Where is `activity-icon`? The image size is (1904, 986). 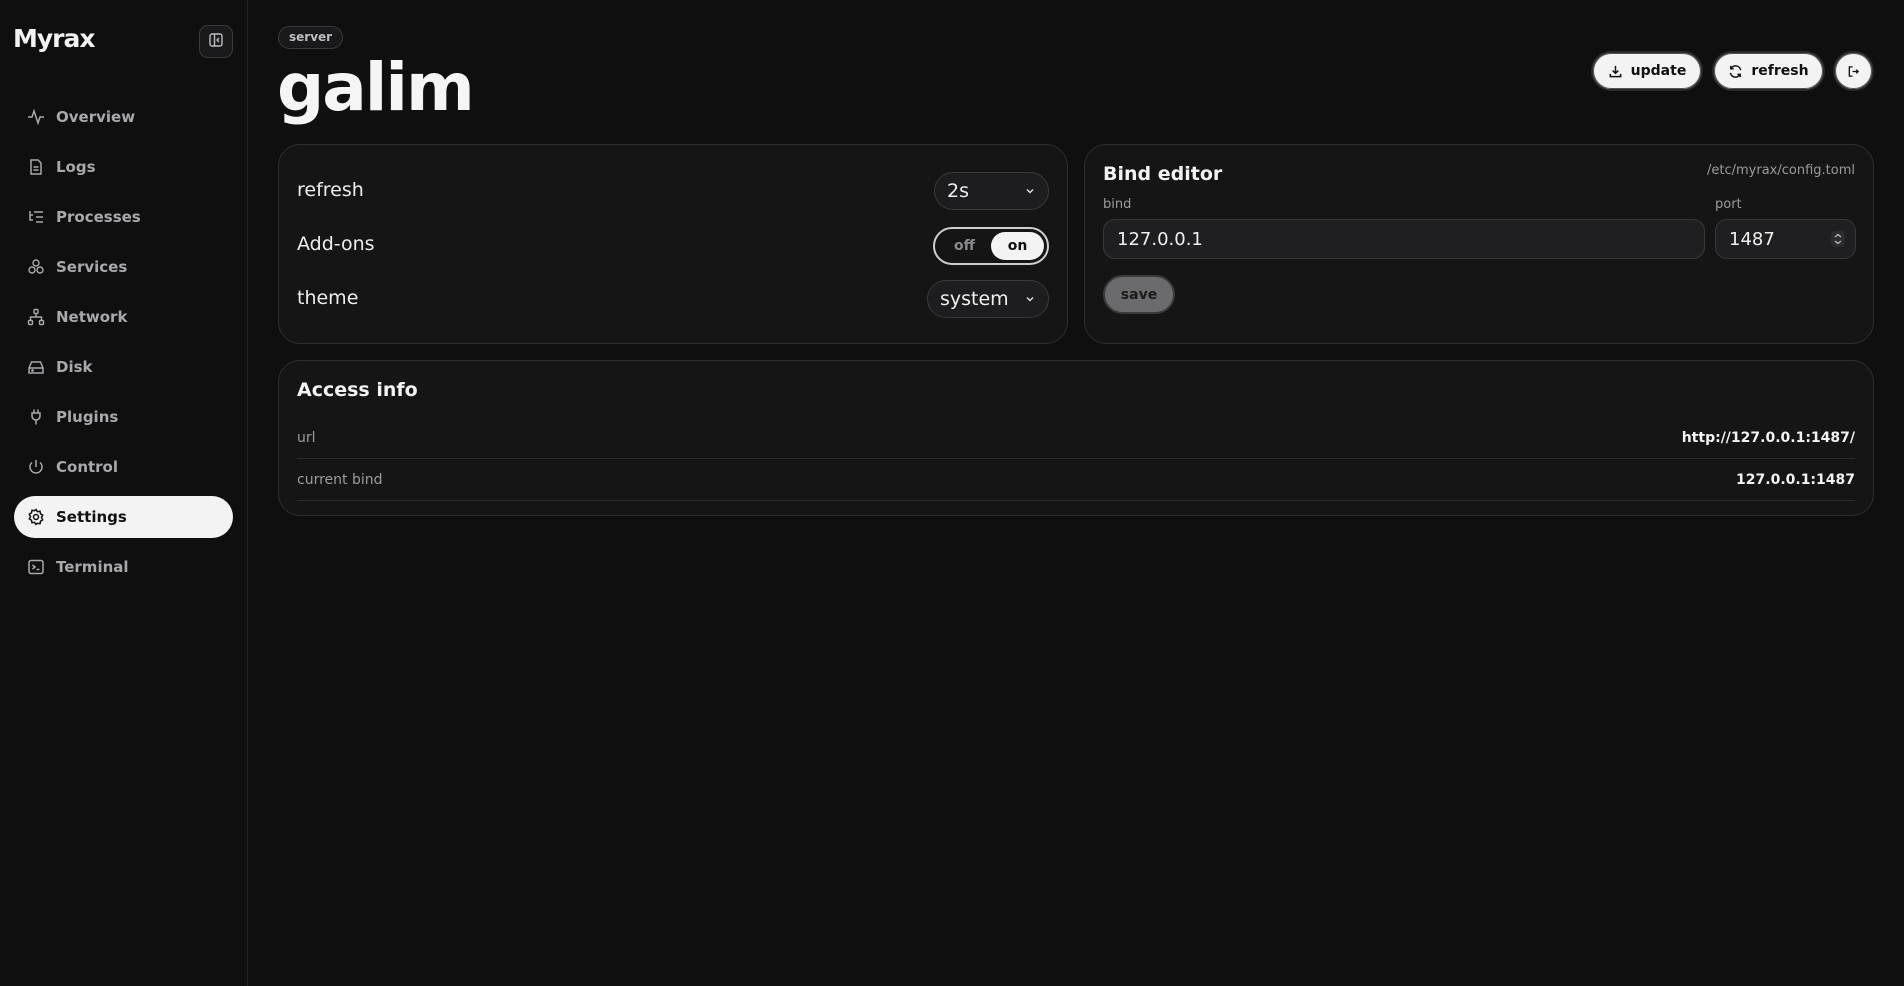
activity-icon is located at coordinates (36, 117).